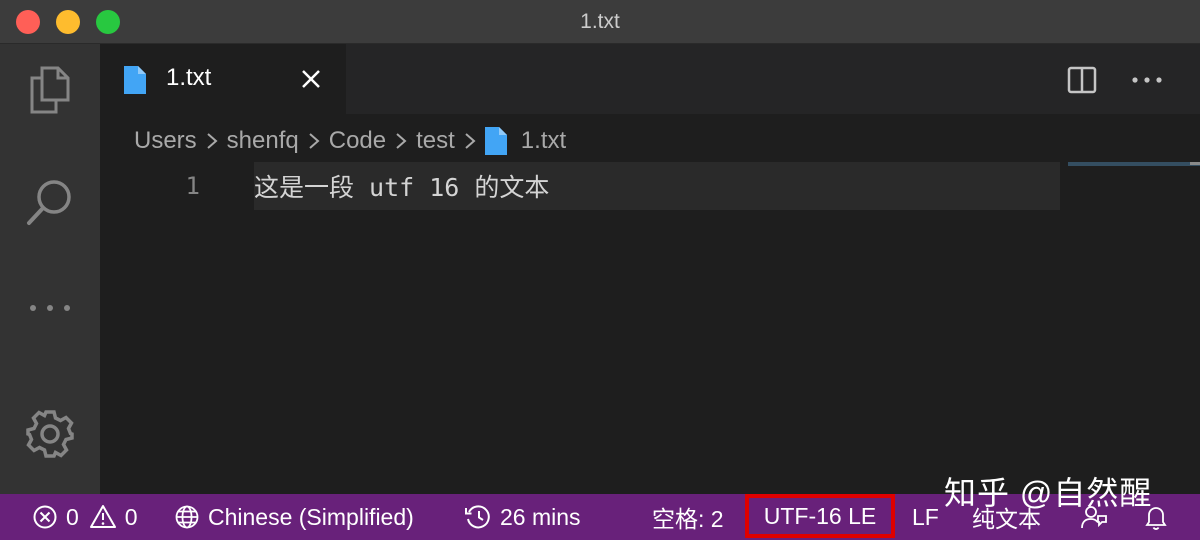 This screenshot has height=540, width=1200. What do you see at coordinates (1134, 164) in the screenshot?
I see `minimap` at bounding box center [1134, 164].